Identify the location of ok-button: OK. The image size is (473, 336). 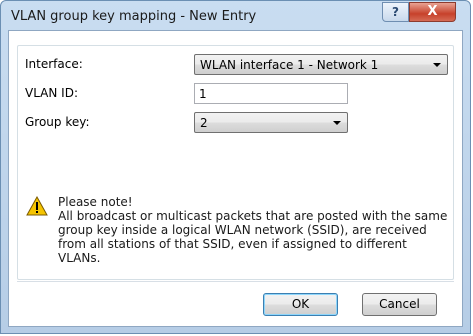
(300, 304).